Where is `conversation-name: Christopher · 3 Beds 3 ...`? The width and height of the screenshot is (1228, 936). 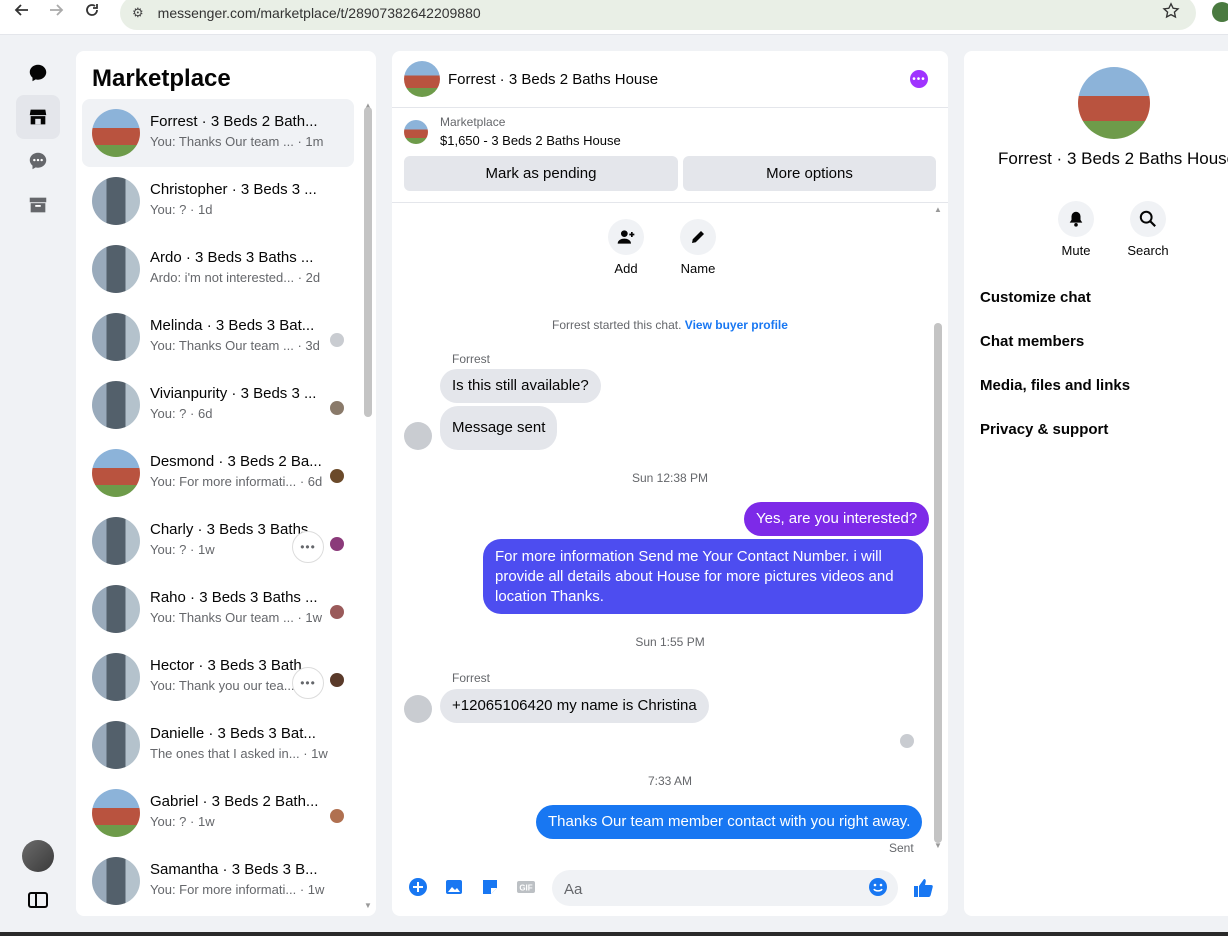 conversation-name: Christopher · 3 Beds 3 ... is located at coordinates (233, 189).